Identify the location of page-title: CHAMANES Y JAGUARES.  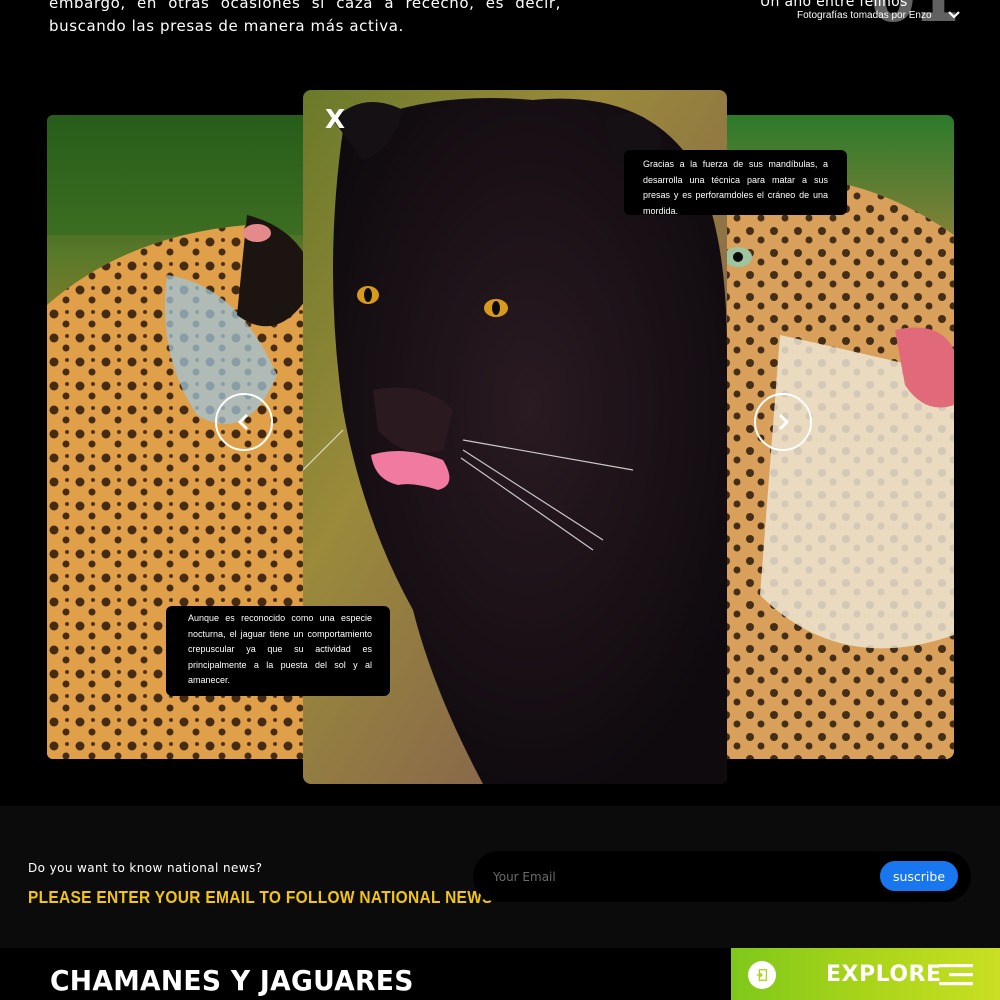
(232, 980).